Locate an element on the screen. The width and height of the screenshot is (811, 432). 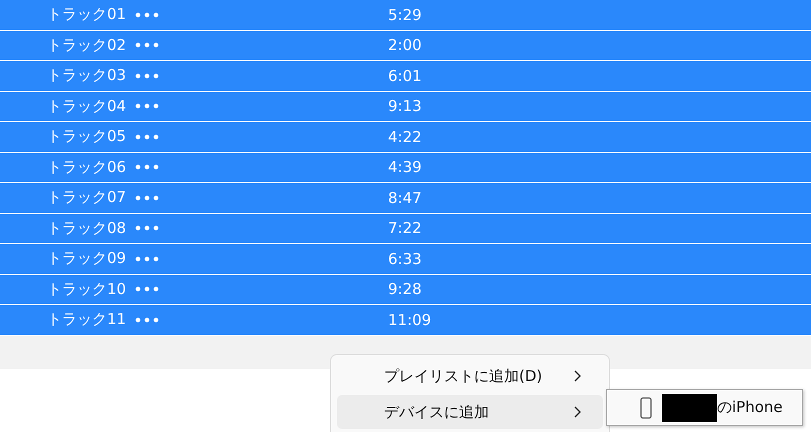
track-duration: 2:00 is located at coordinates (405, 45).